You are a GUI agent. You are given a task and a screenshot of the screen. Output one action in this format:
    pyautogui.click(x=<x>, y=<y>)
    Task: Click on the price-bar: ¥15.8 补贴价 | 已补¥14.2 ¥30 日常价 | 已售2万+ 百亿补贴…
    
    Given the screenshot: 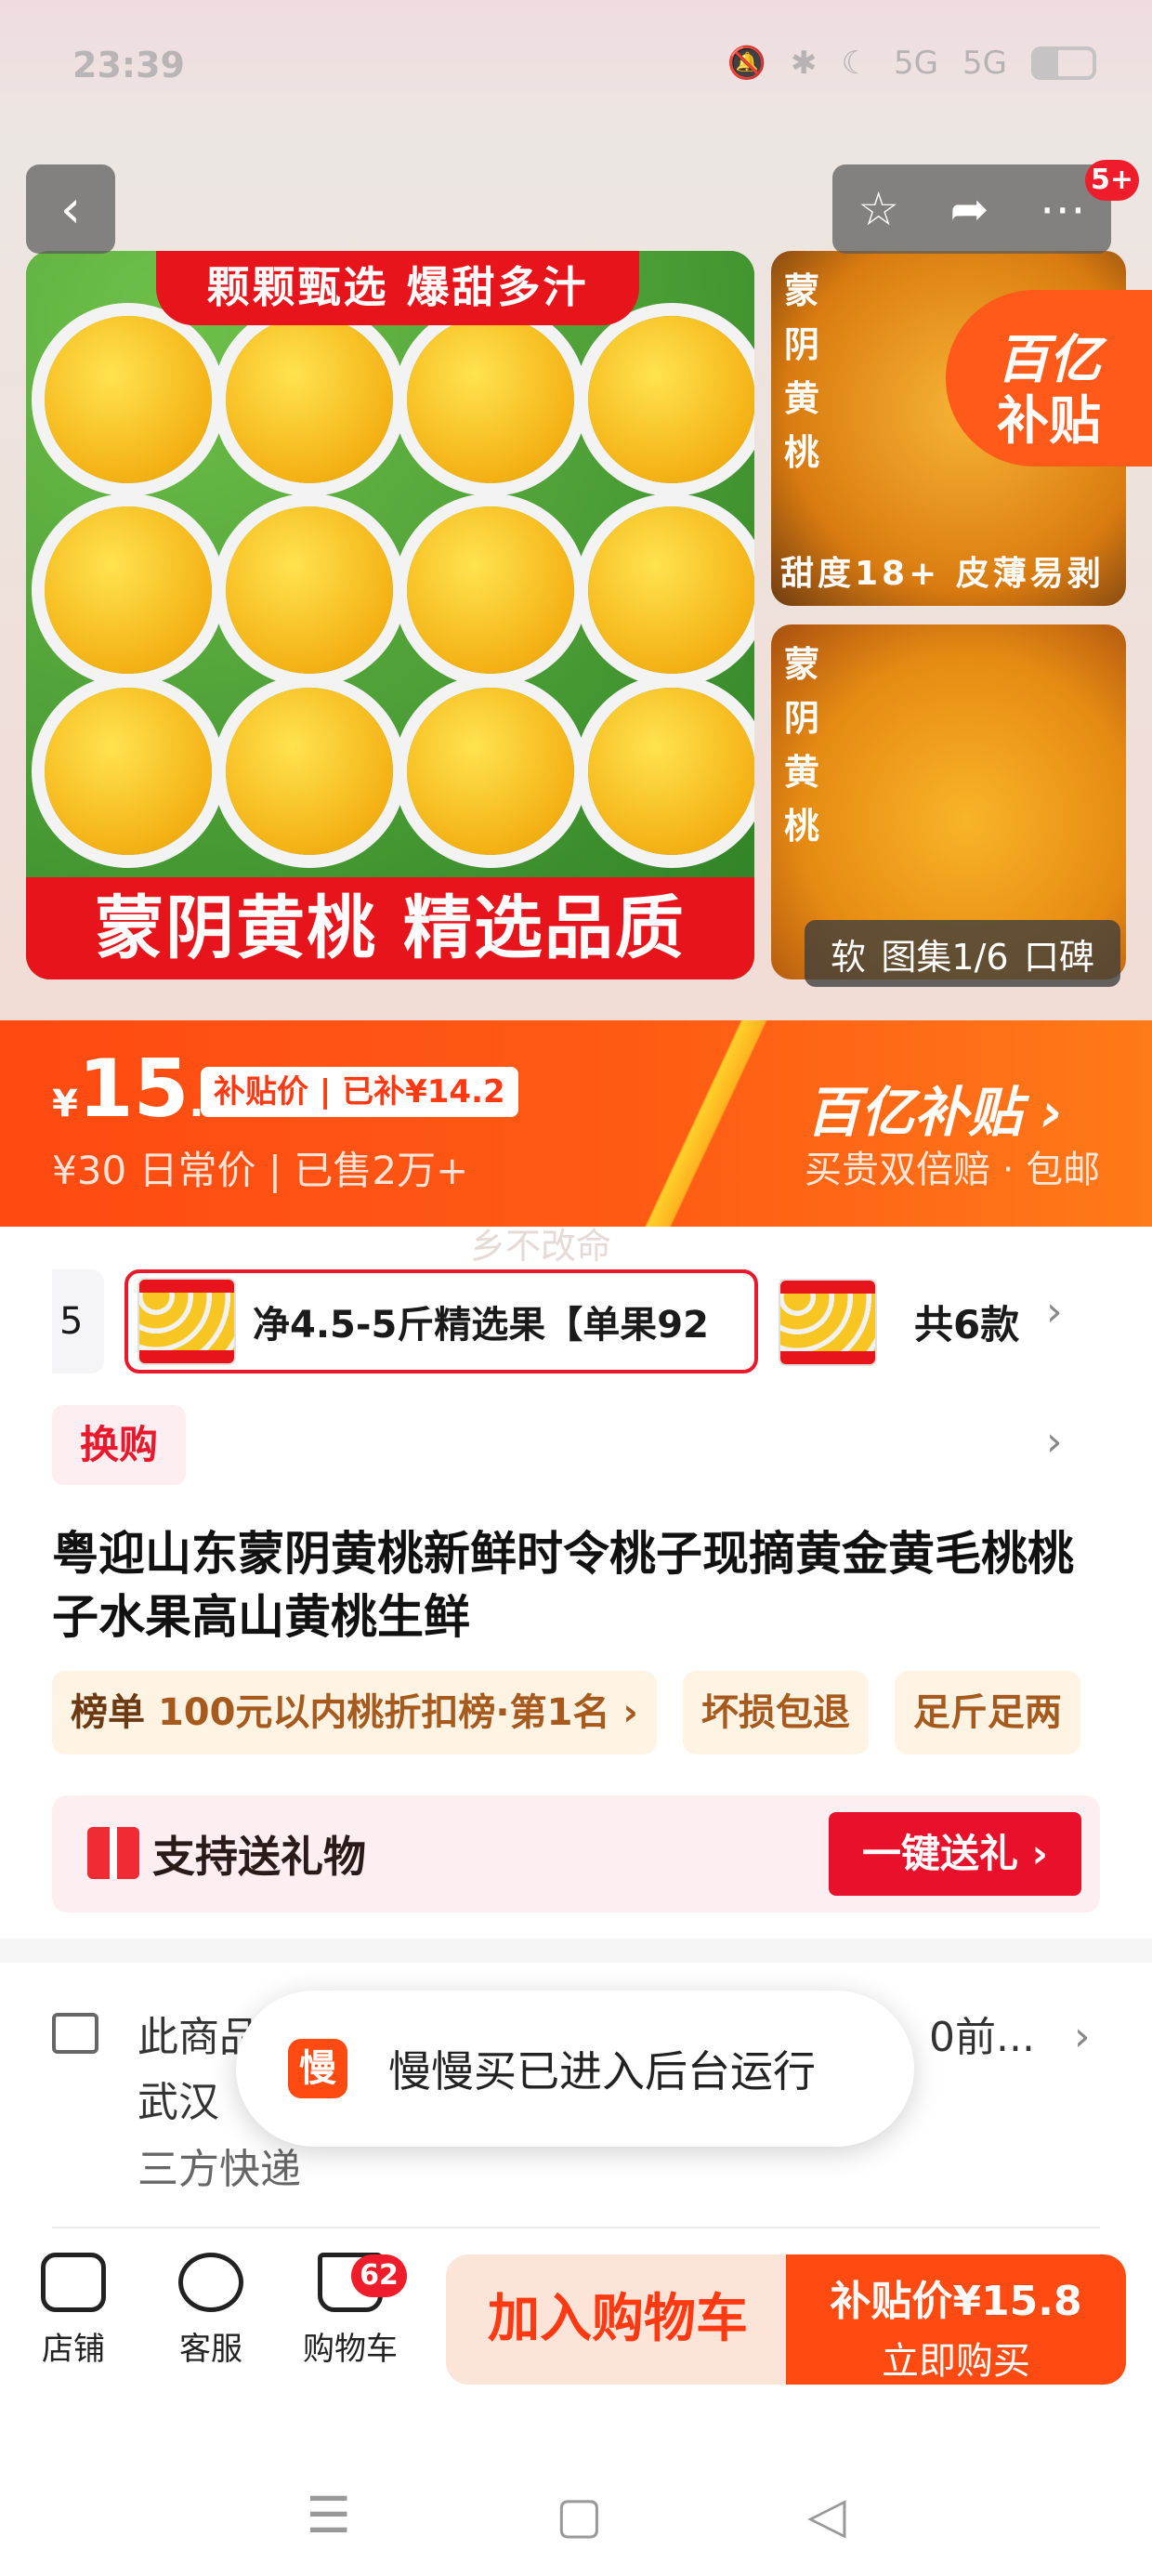 What is the action you would take?
    pyautogui.click(x=576, y=1123)
    